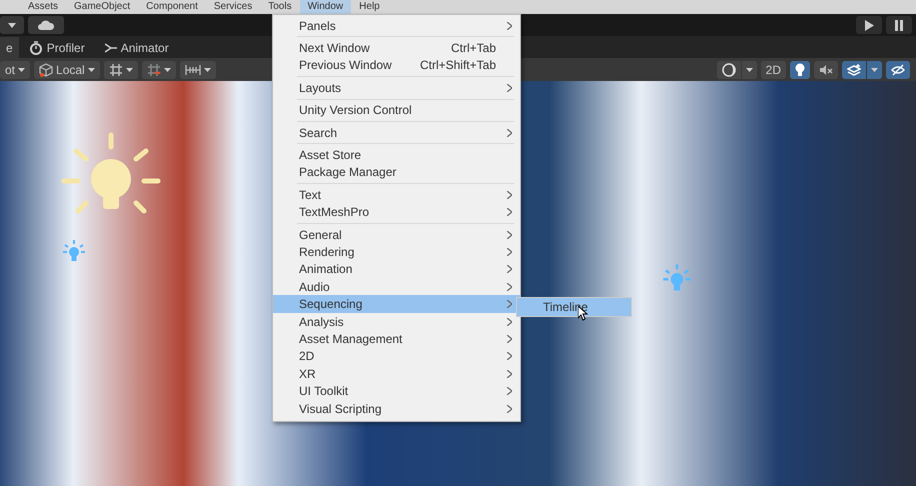  What do you see at coordinates (102, 7) in the screenshot?
I see `menu-bar-item: GameObject` at bounding box center [102, 7].